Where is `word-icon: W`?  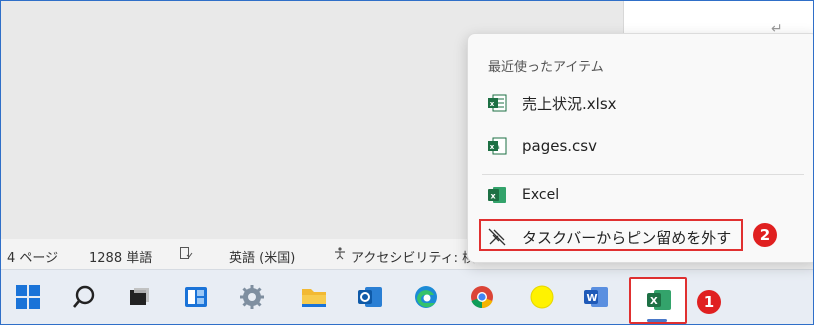 word-icon: W is located at coordinates (596, 297).